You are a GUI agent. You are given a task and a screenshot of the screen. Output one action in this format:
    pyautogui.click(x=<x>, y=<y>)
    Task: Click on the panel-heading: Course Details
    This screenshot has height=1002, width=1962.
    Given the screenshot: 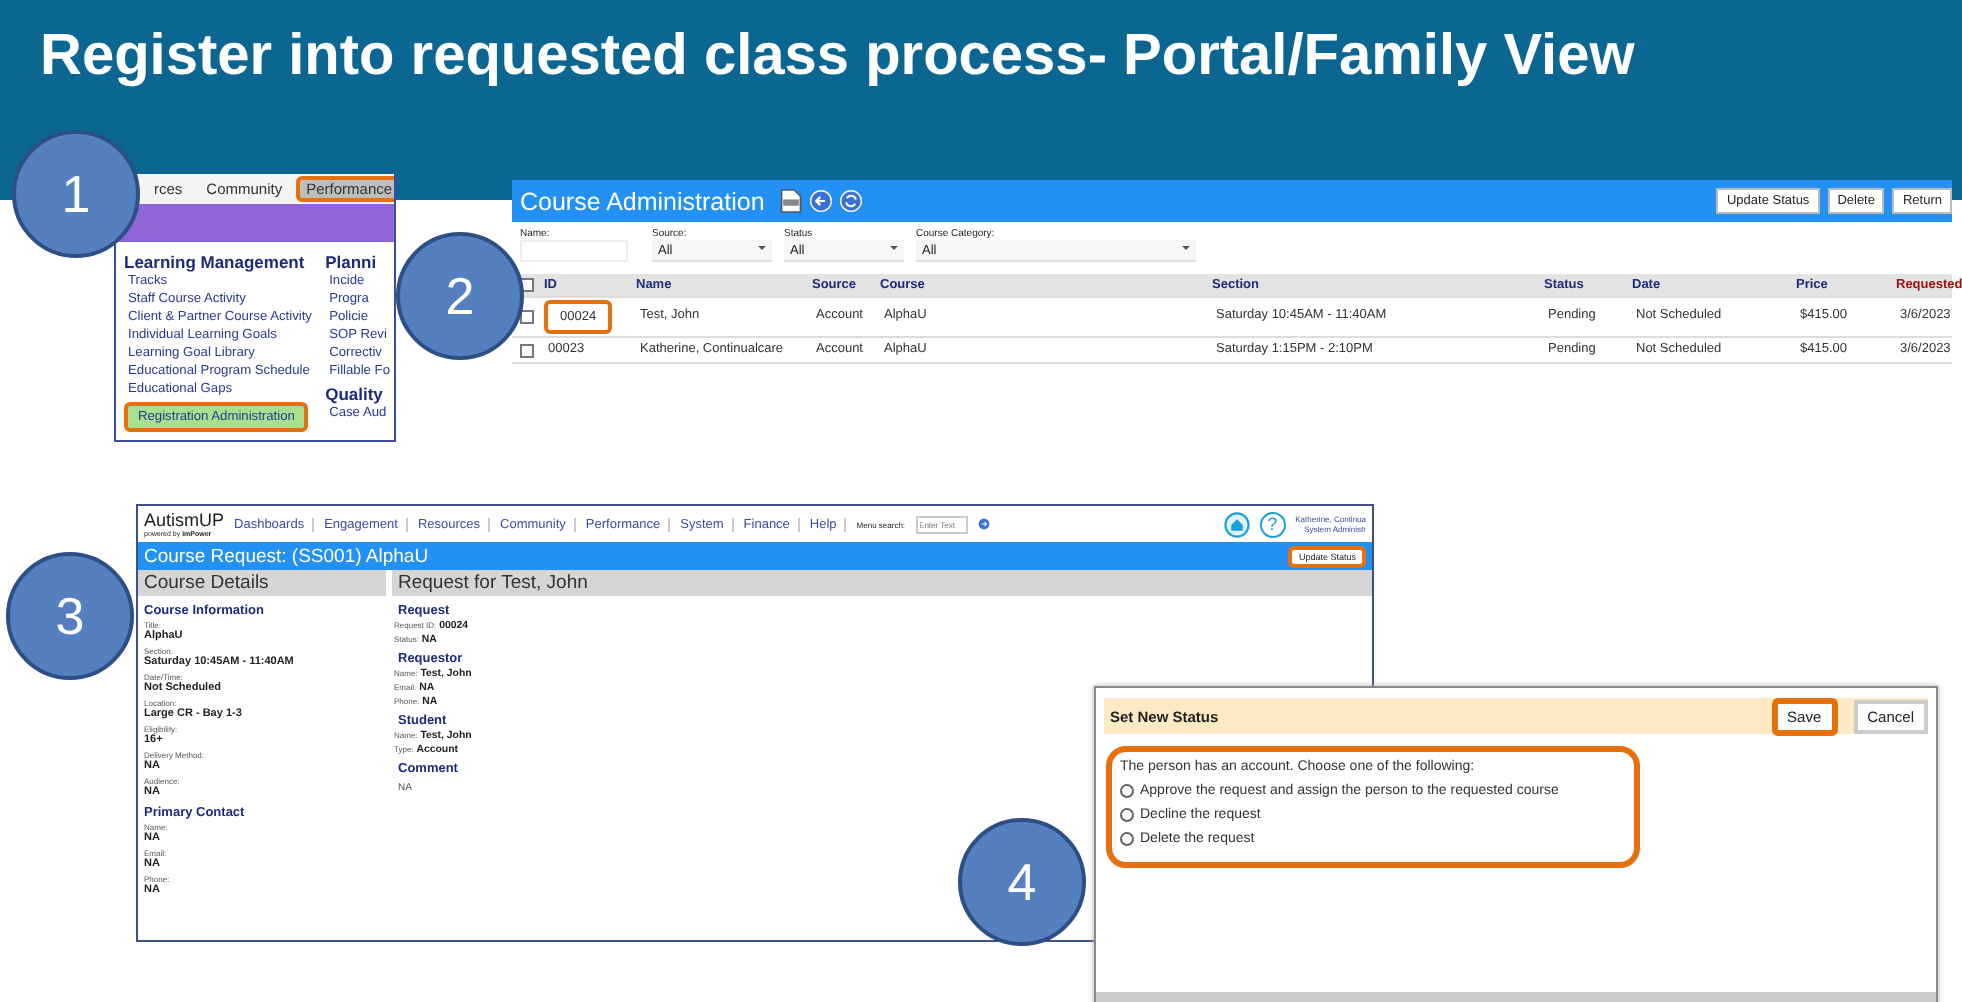 What is the action you would take?
    pyautogui.click(x=262, y=583)
    